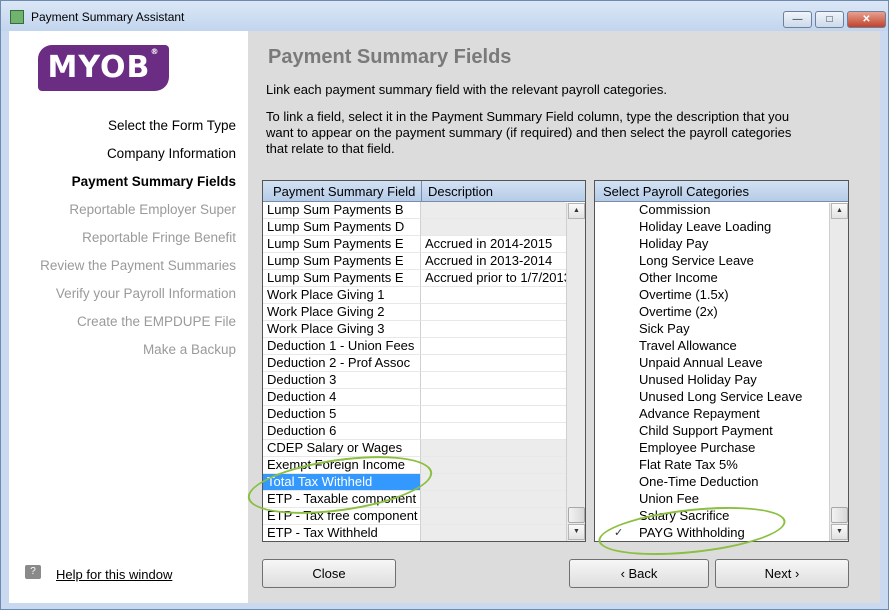 The height and width of the screenshot is (610, 889). I want to click on table-row: Lump Sum Payments D, so click(424, 227).